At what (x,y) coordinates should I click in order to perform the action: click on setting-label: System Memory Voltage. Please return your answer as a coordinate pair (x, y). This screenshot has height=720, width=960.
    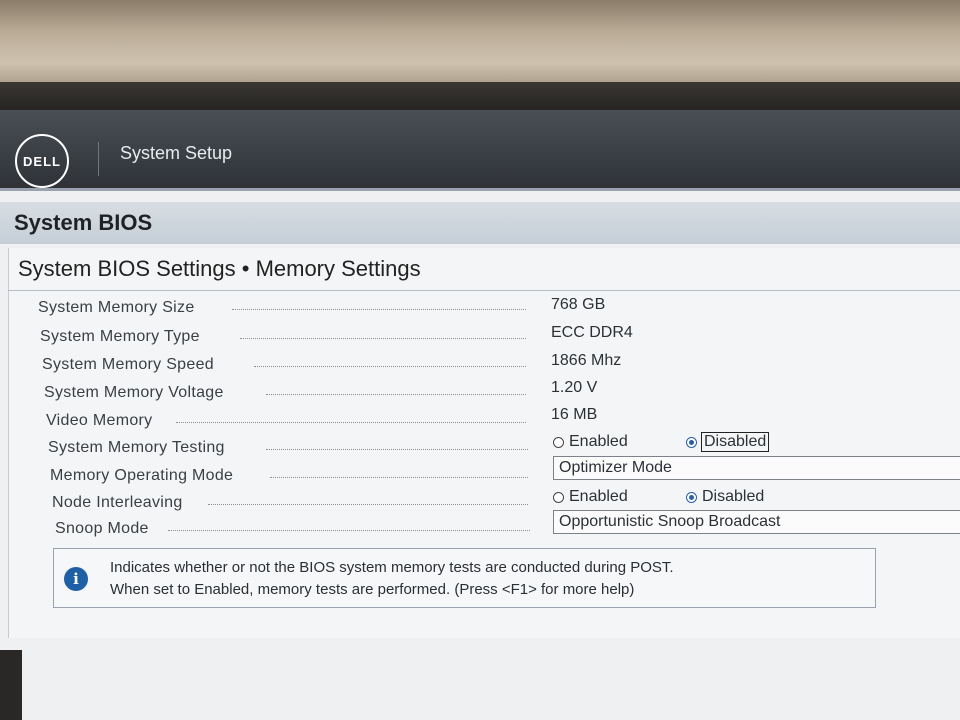
    Looking at the image, I should click on (134, 392).